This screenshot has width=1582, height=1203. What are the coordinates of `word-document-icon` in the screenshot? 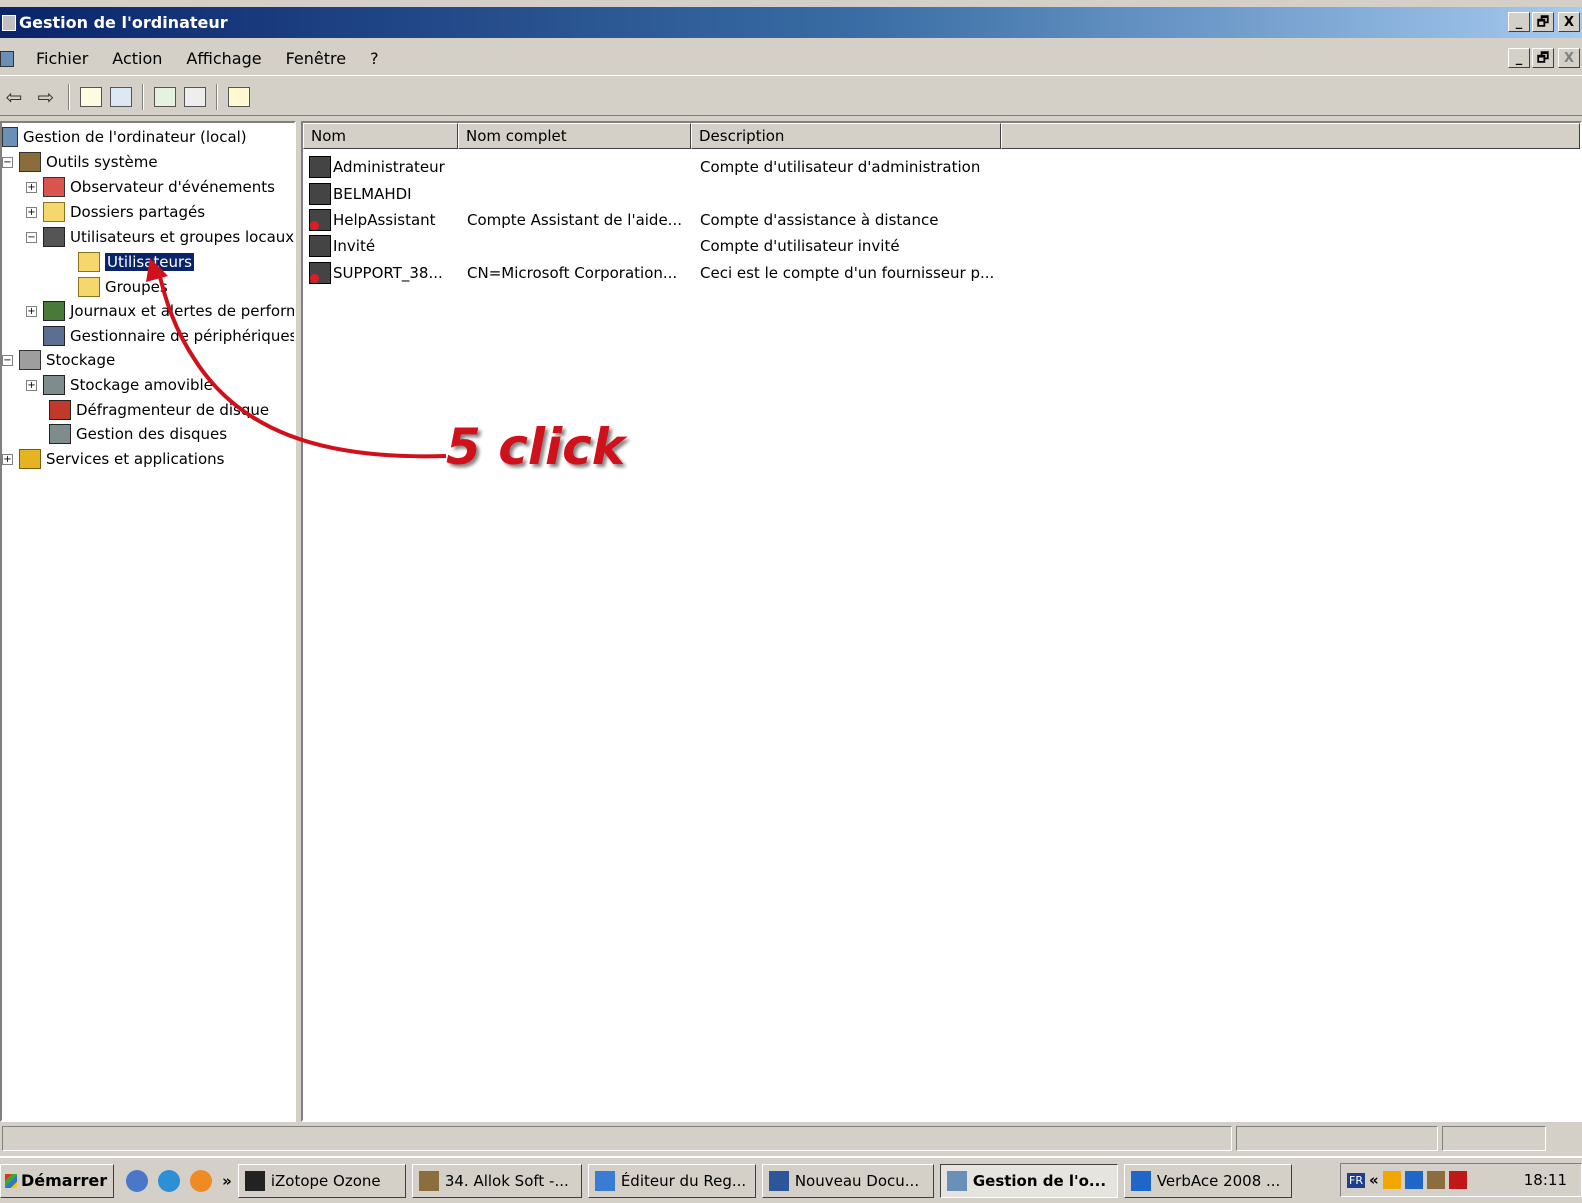 It's located at (778, 1180).